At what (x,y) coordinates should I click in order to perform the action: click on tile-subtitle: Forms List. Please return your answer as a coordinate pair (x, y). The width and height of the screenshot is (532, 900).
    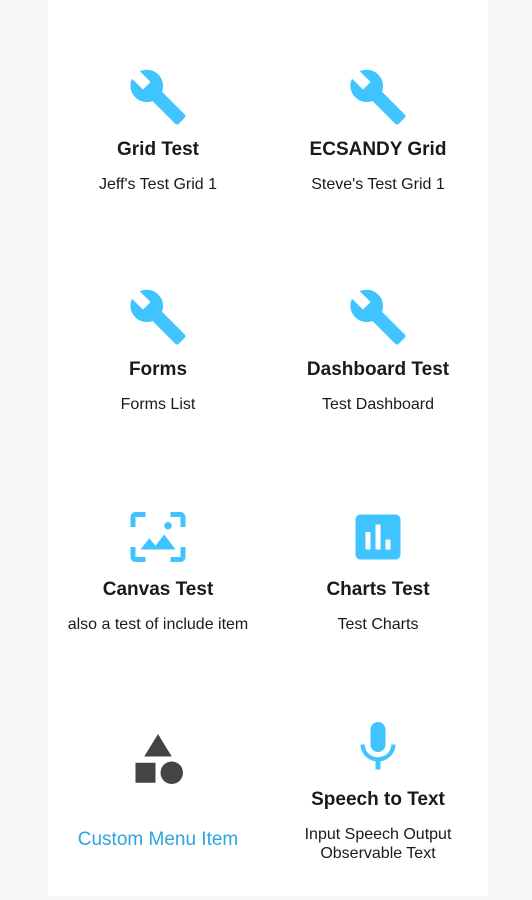
    Looking at the image, I should click on (158, 404).